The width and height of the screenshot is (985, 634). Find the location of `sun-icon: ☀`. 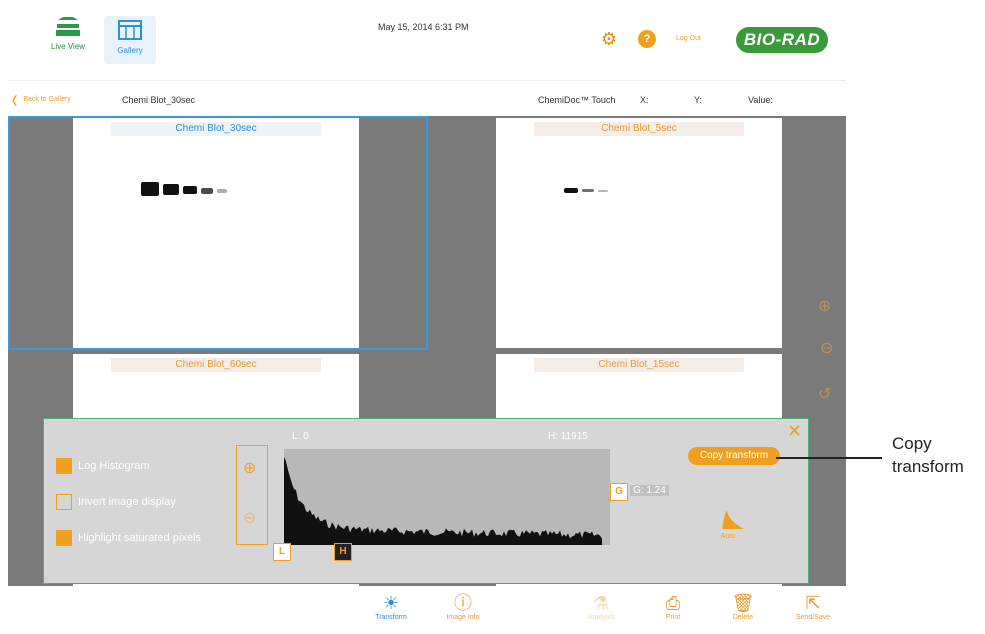

sun-icon: ☀ is located at coordinates (391, 603).